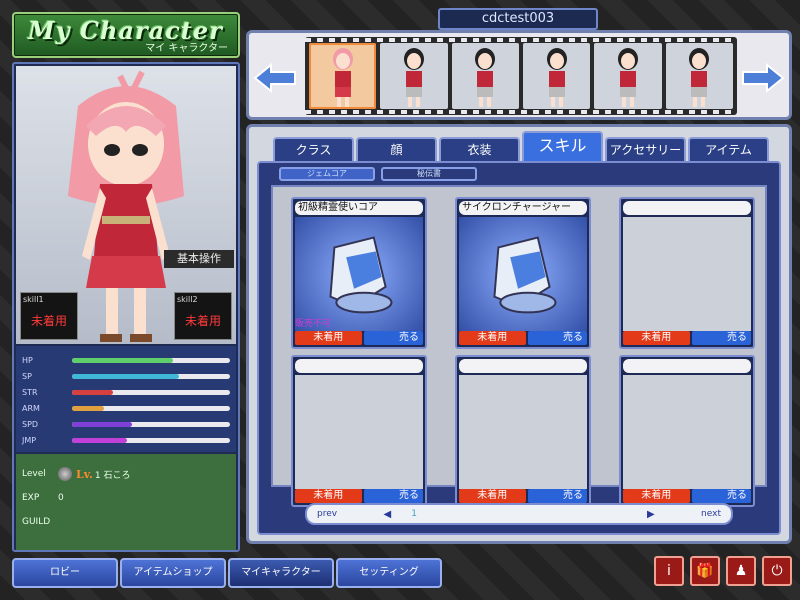 The width and height of the screenshot is (800, 600). What do you see at coordinates (199, 259) in the screenshot?
I see `basic-operation-label: 基本操作` at bounding box center [199, 259].